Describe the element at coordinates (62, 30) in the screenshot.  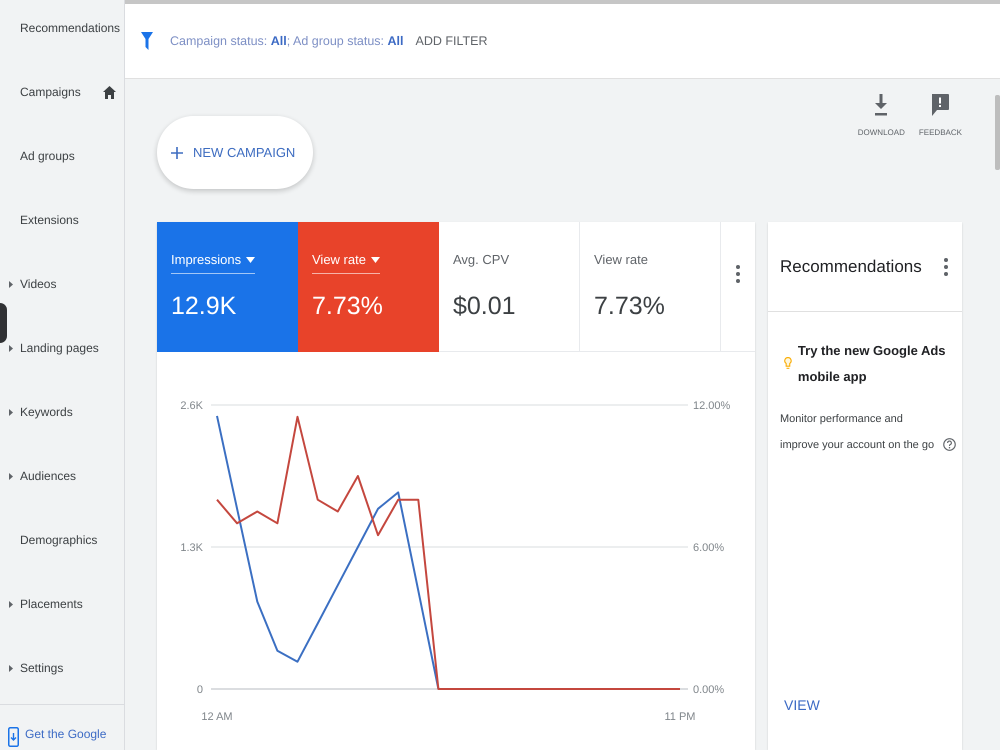
I see `nav-item: Recommendations` at that location.